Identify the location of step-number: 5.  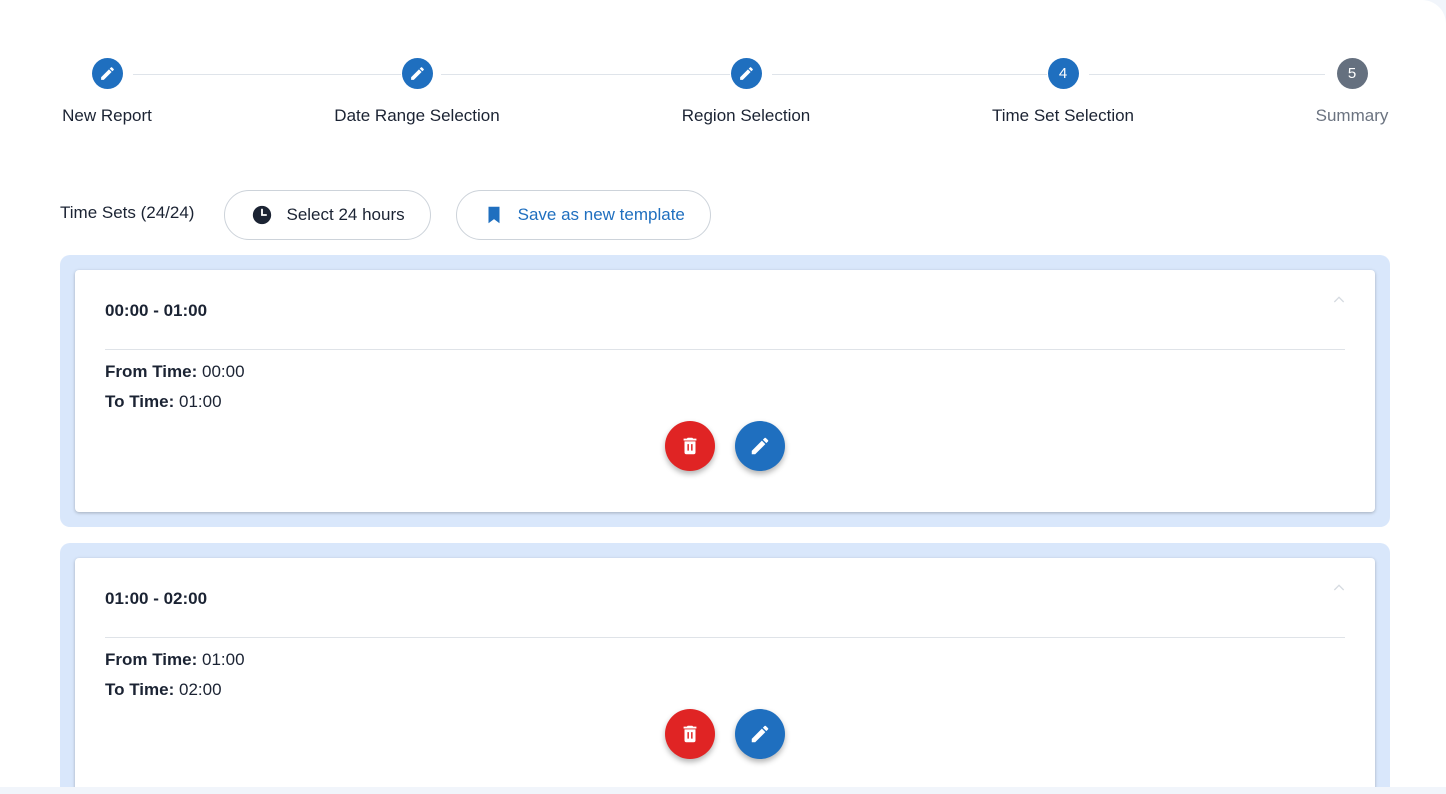
(1352, 73).